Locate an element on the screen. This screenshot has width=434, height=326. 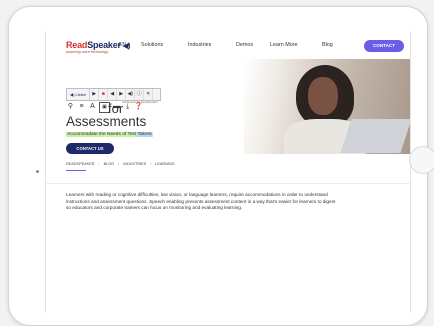
nav-solutions: Solutions is located at coordinates (152, 45).